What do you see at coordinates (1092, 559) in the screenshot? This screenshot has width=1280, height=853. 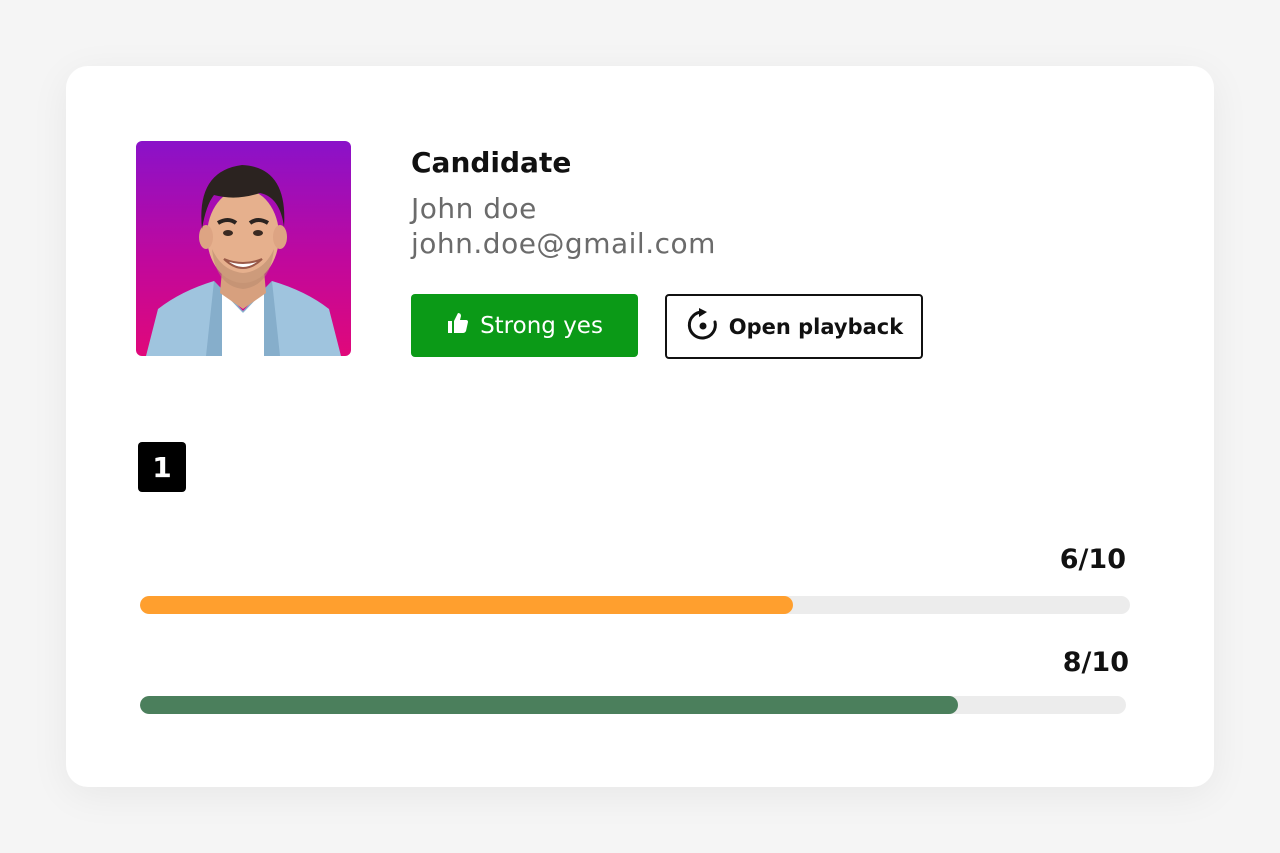 I see `score-1-text: 6/10` at bounding box center [1092, 559].